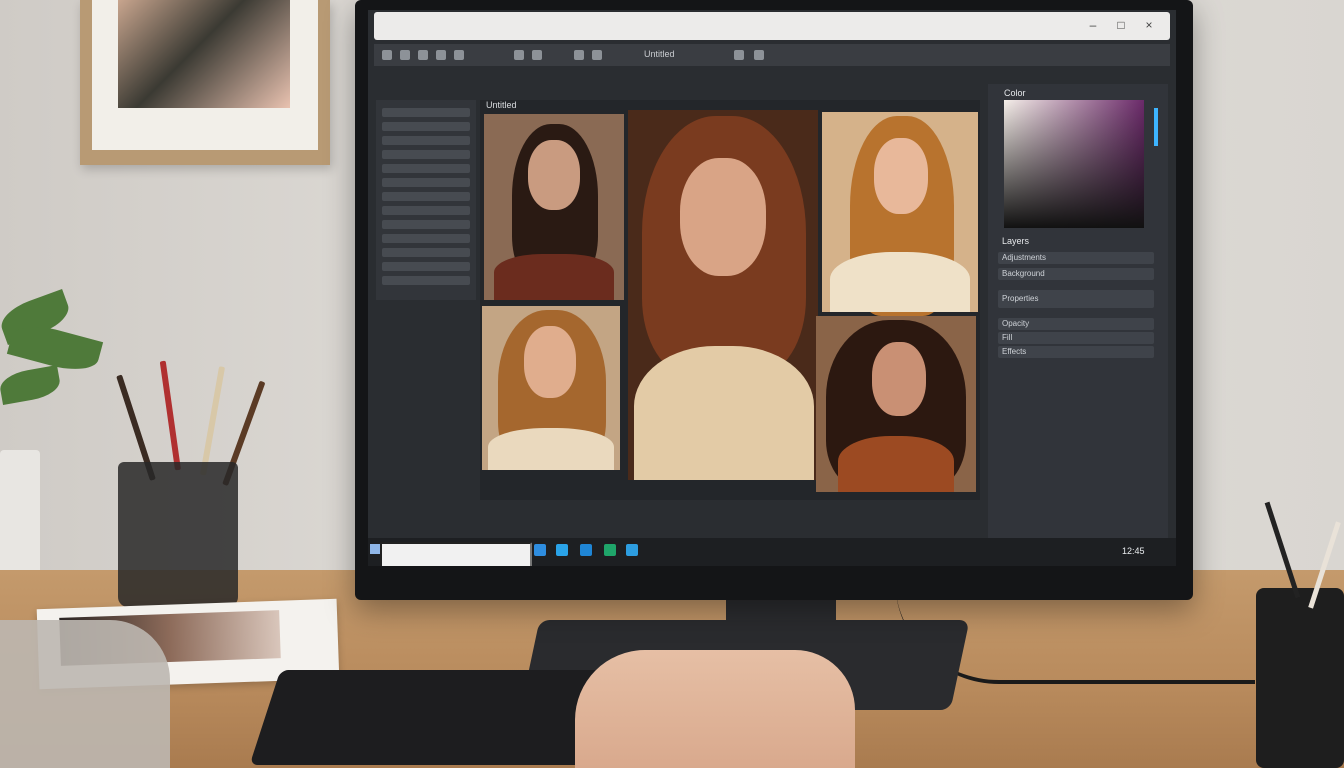 This screenshot has width=1344, height=768. I want to click on document-tab: Untitled, so click(501, 105).